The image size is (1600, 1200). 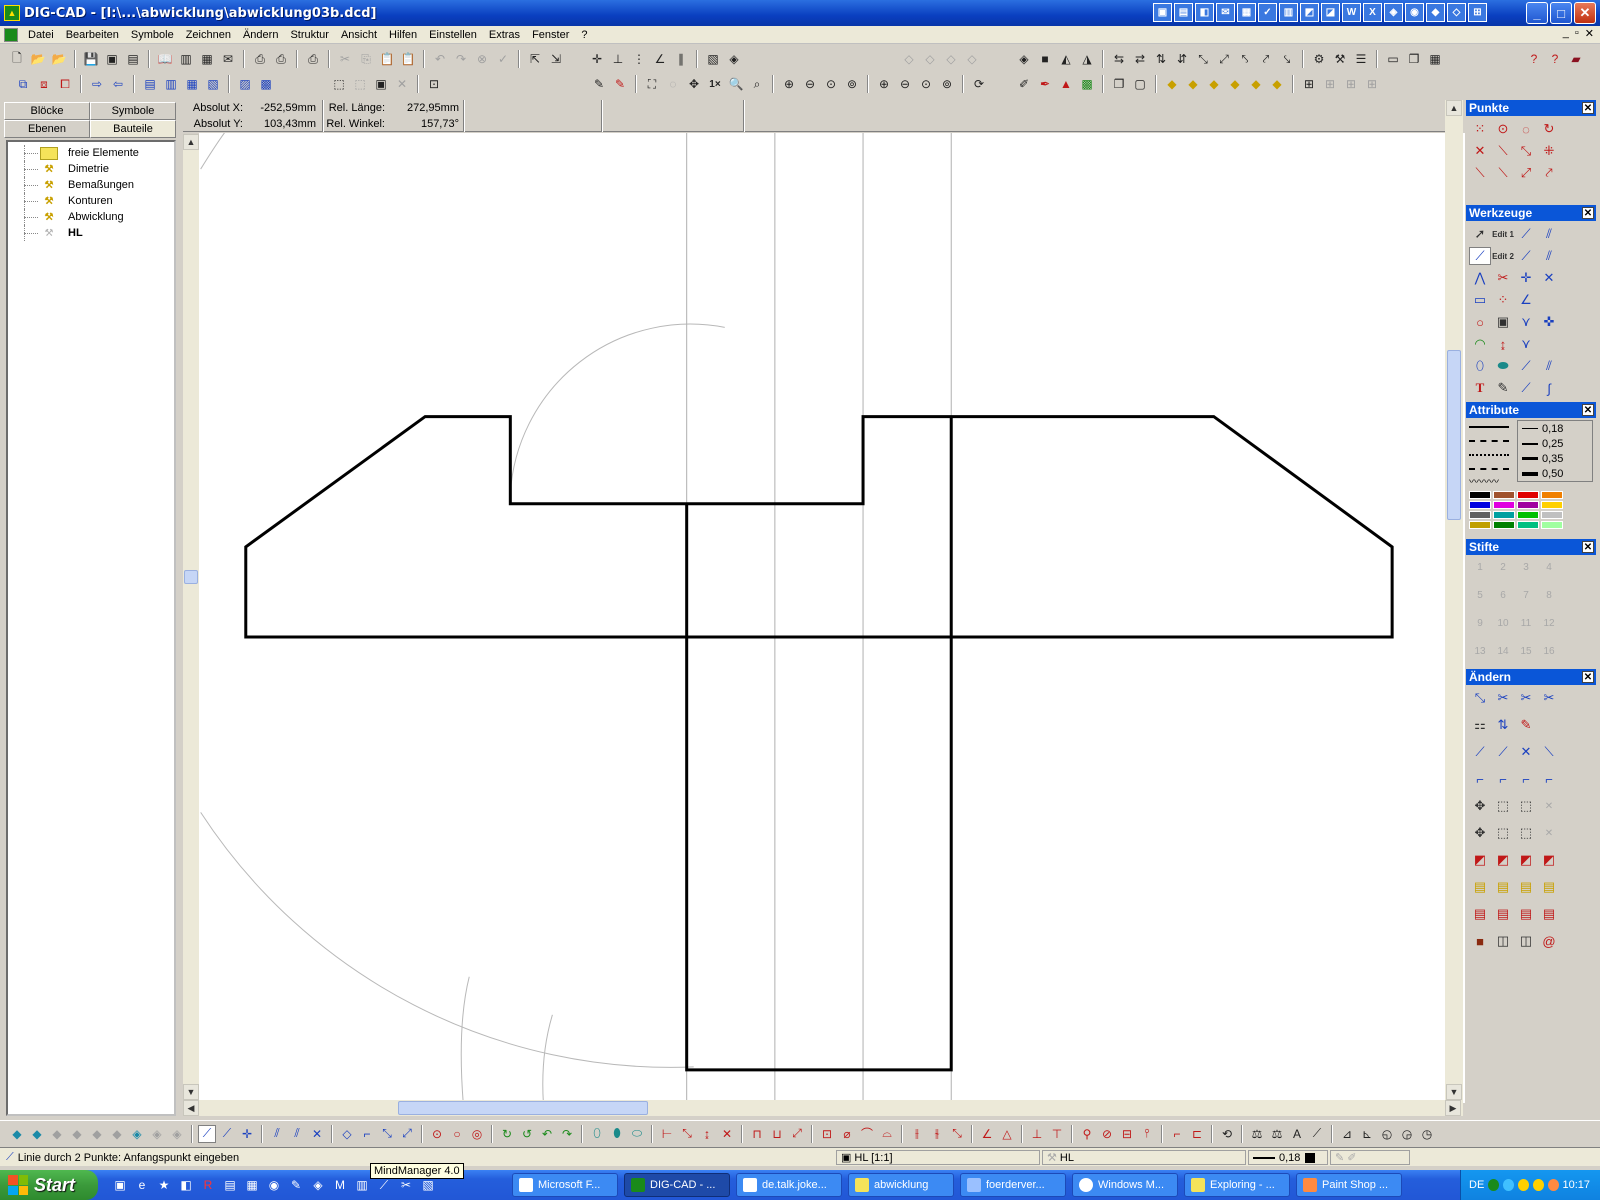 What do you see at coordinates (1561, 13) in the screenshot?
I see `maximize-button: □` at bounding box center [1561, 13].